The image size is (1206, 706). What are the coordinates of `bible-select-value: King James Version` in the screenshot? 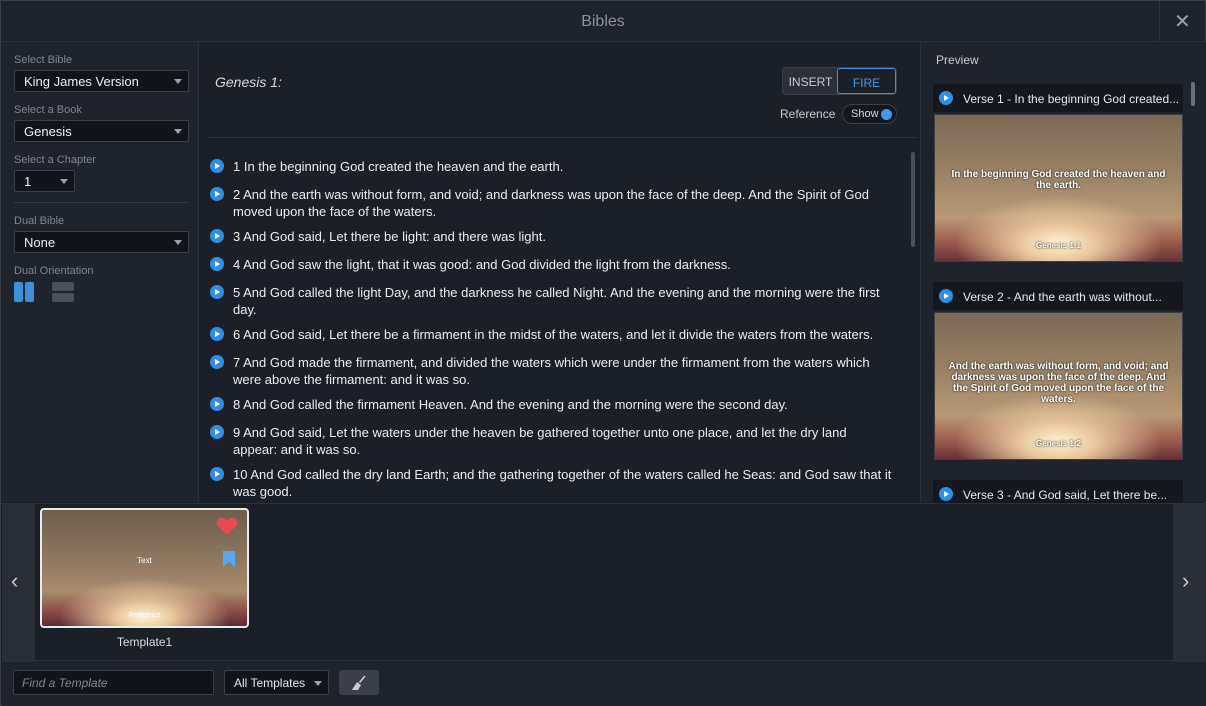 It's located at (81, 81).